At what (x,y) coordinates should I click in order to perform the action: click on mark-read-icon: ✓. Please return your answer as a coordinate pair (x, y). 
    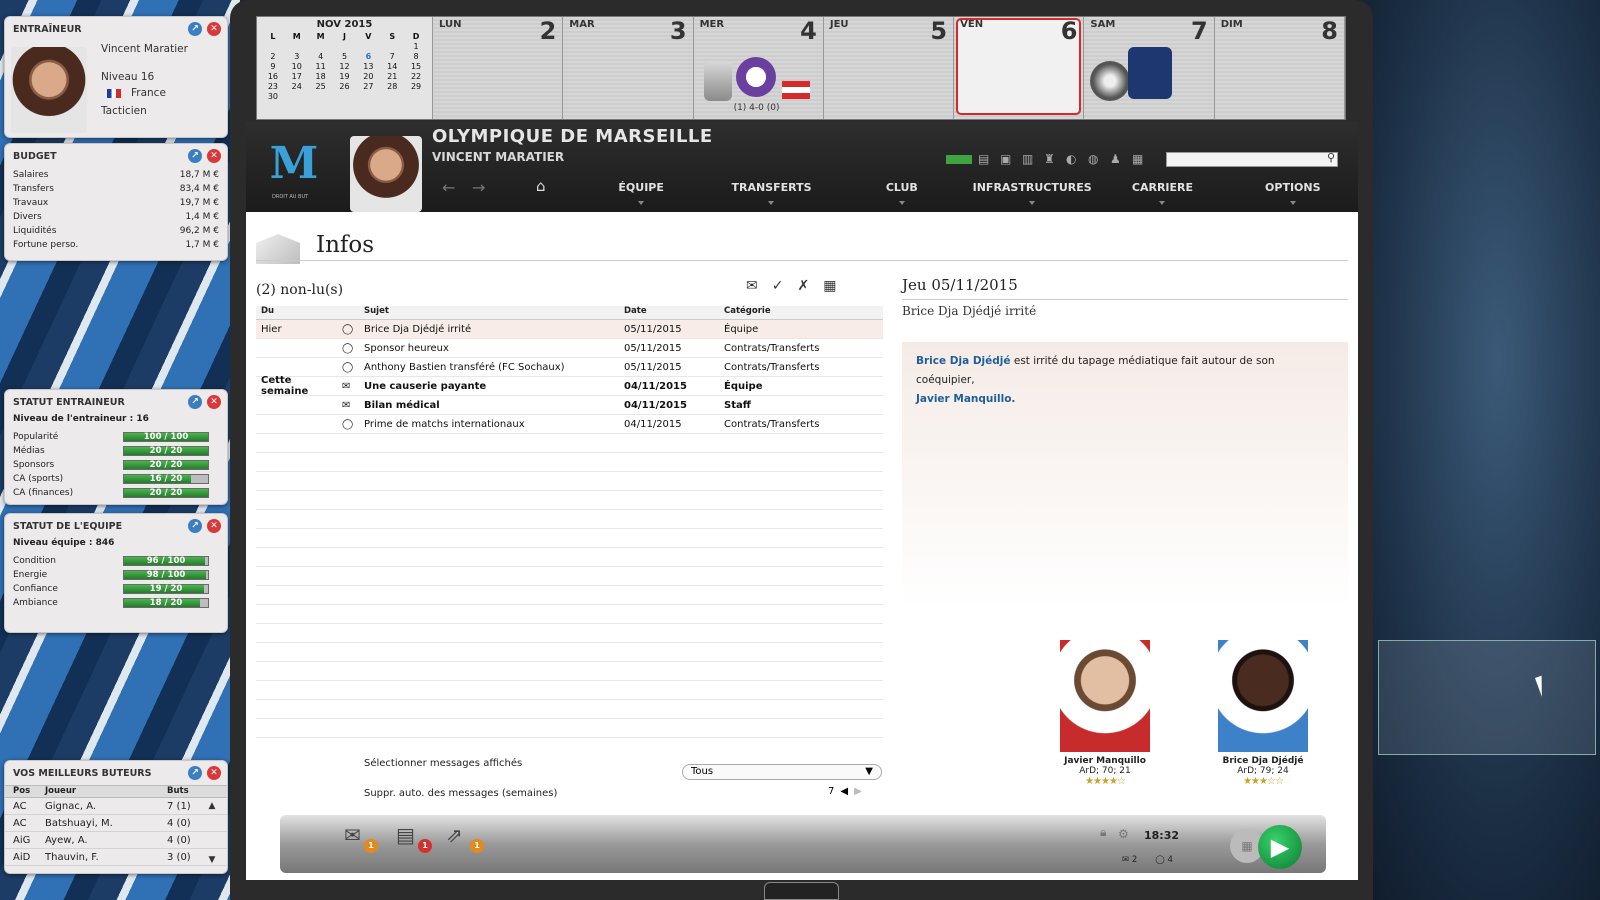
    Looking at the image, I should click on (778, 286).